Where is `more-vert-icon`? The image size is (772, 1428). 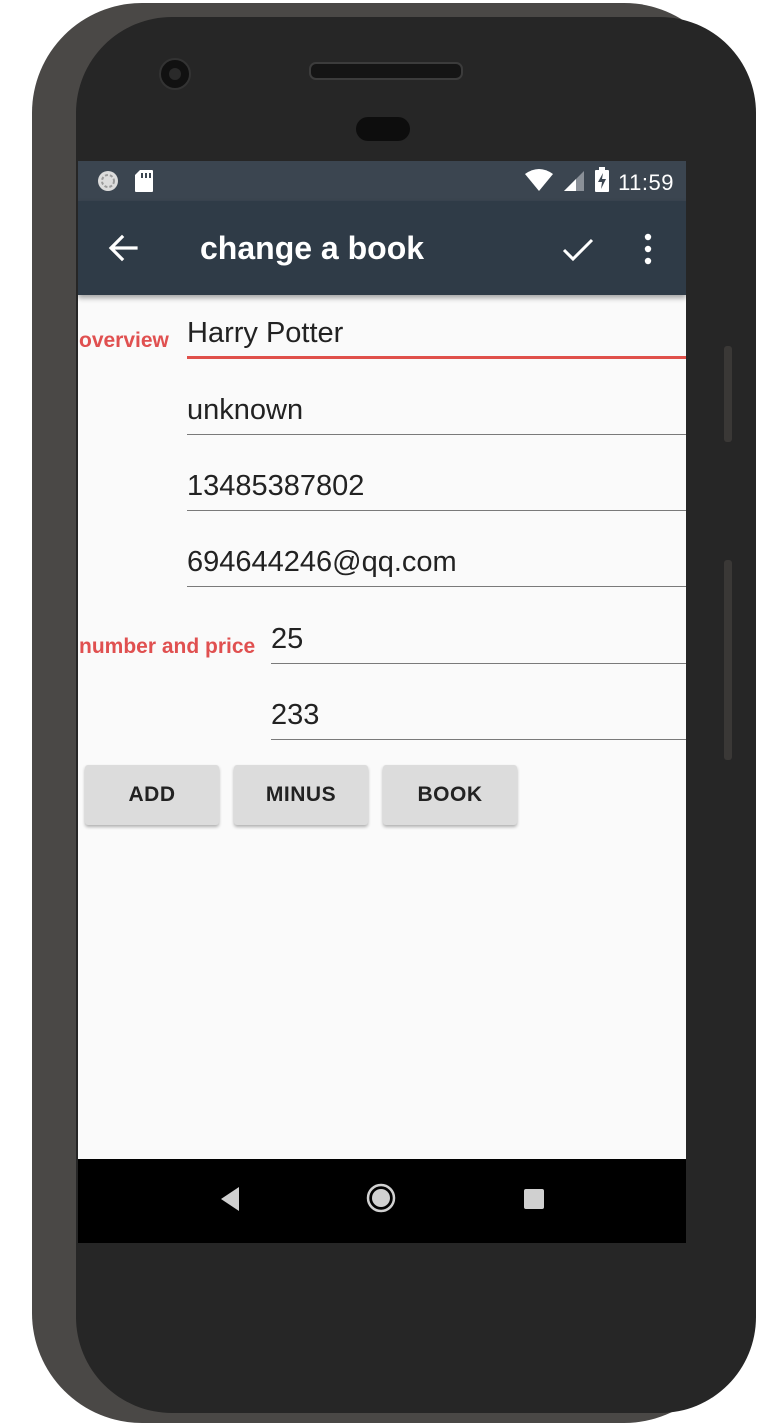
more-vert-icon is located at coordinates (648, 249).